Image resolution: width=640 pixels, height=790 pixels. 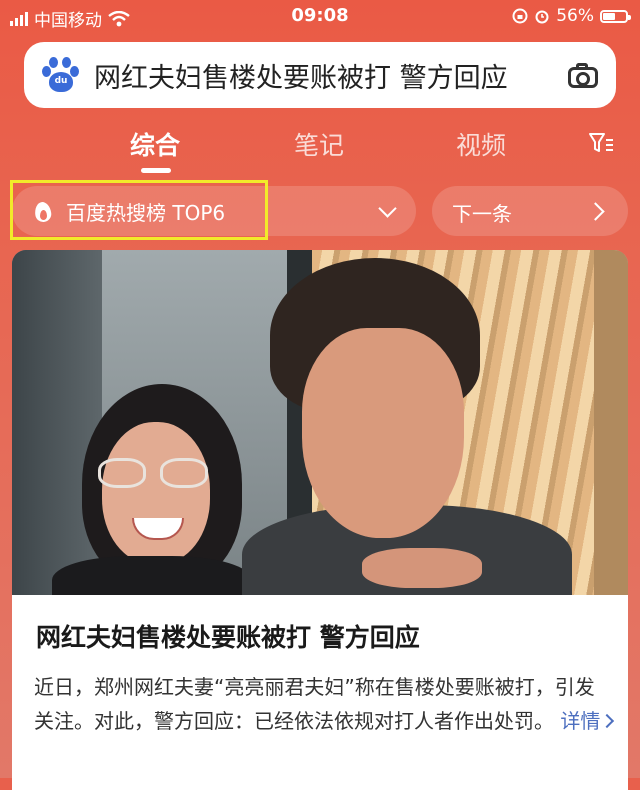 I want to click on highlight-annotation-box, so click(x=139, y=210).